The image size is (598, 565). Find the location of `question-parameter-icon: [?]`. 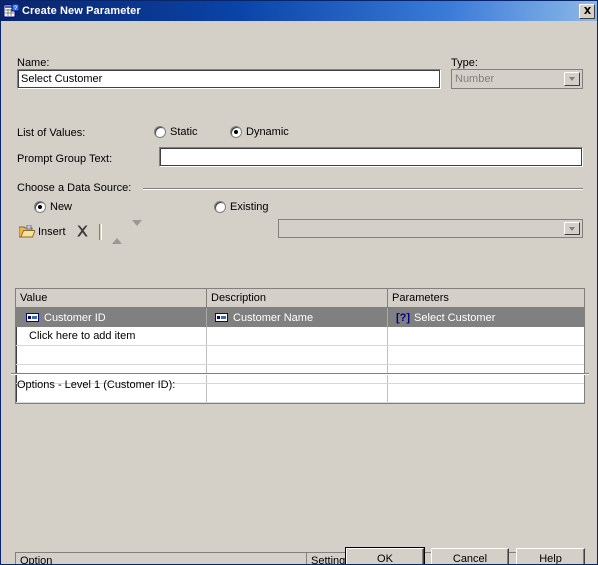

question-parameter-icon: [?] is located at coordinates (403, 317).